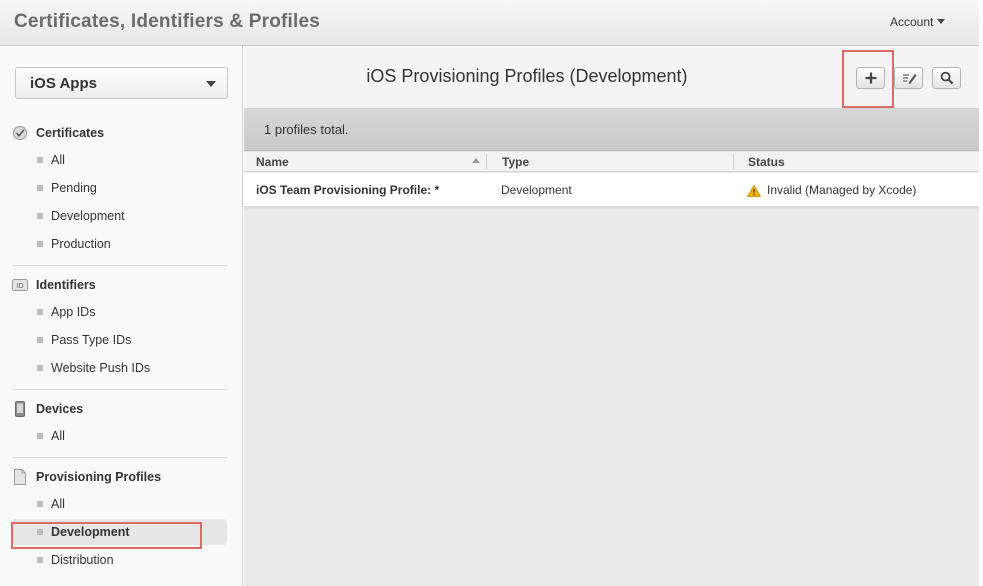 The width and height of the screenshot is (983, 586). What do you see at coordinates (132, 504) in the screenshot?
I see `sidebar-item-profiles-all: All` at bounding box center [132, 504].